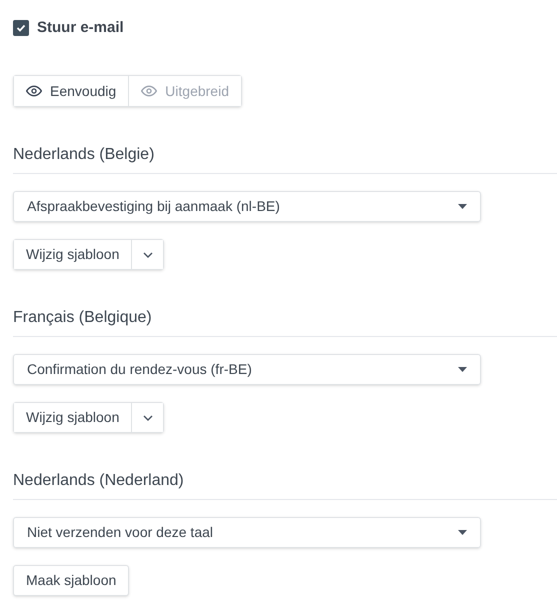 The width and height of the screenshot is (557, 604). Describe the element at coordinates (247, 532) in the screenshot. I see `template-select: Niet verzenden voor deze taal` at that location.